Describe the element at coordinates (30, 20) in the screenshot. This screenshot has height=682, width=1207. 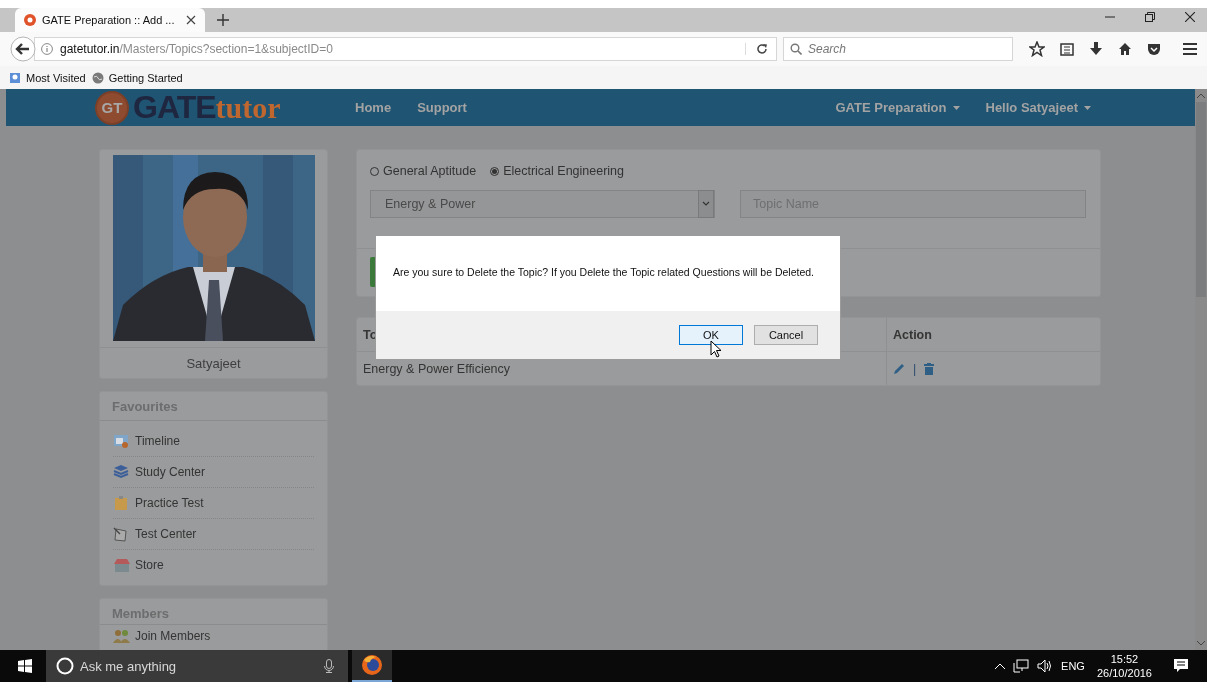
I see `favicon-icon` at that location.